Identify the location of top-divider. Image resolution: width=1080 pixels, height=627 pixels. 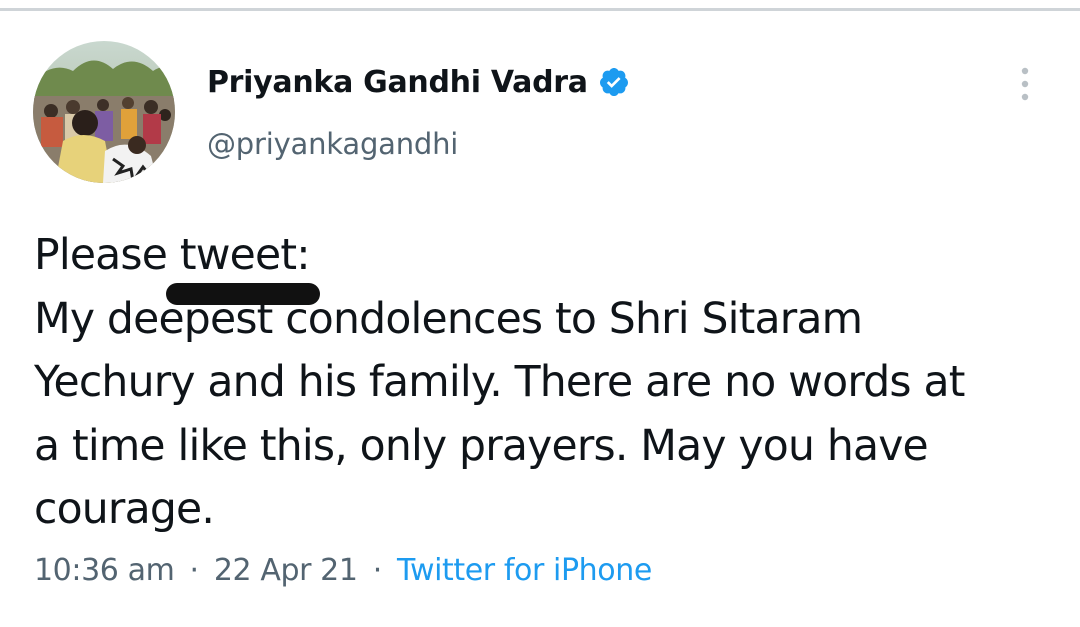
(540, 9).